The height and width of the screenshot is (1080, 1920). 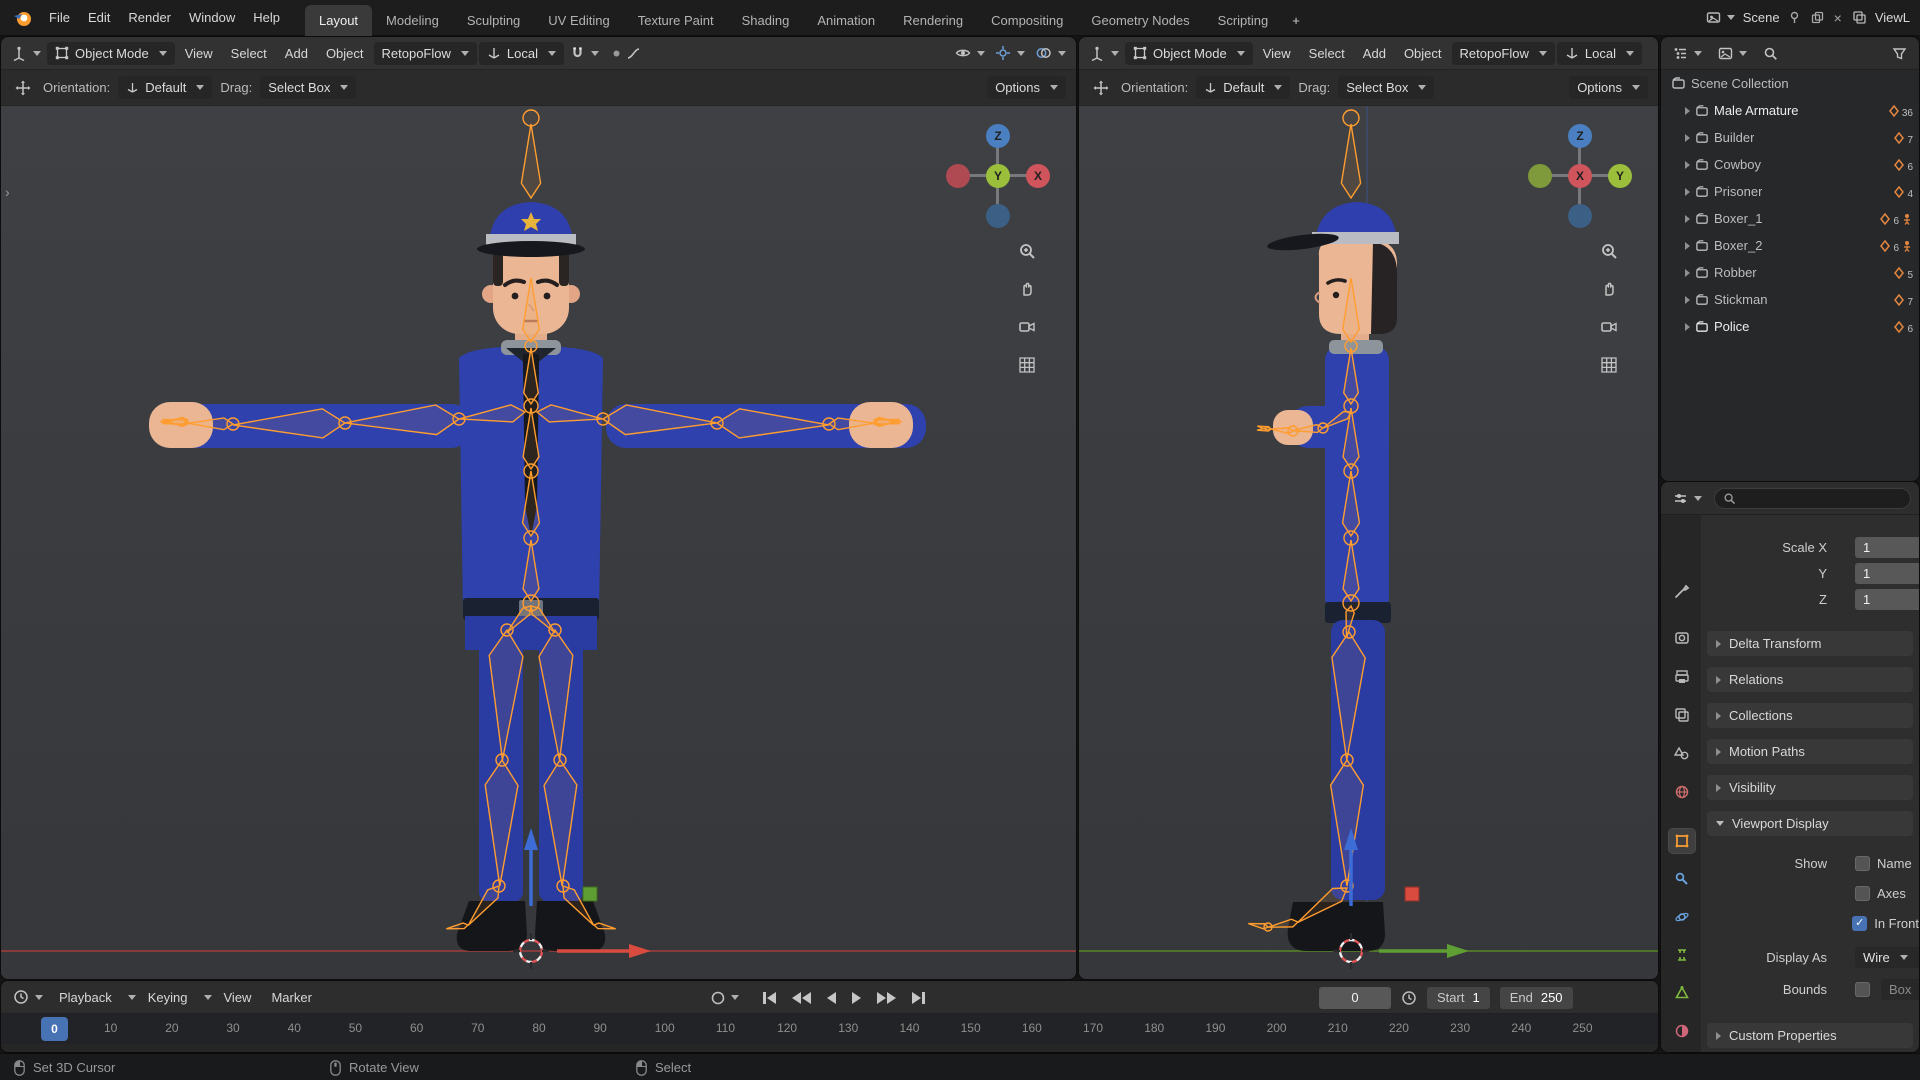 I want to click on axis-x-positive: X, so click(x=1038, y=176).